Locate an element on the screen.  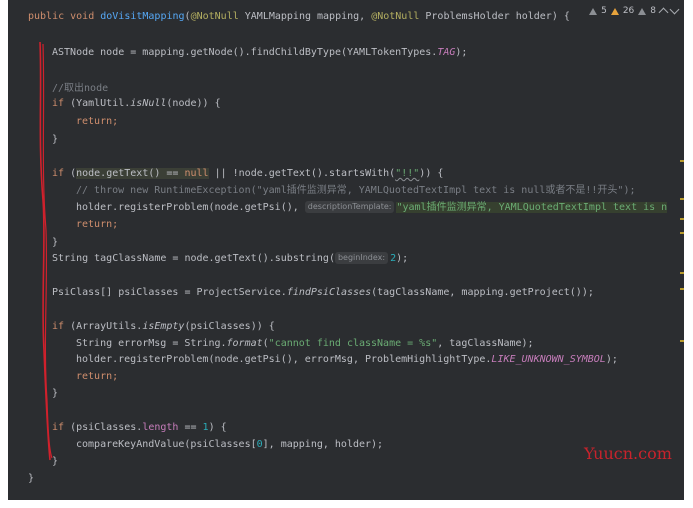
watermark-text: Yuucn.com is located at coordinates (628, 453).